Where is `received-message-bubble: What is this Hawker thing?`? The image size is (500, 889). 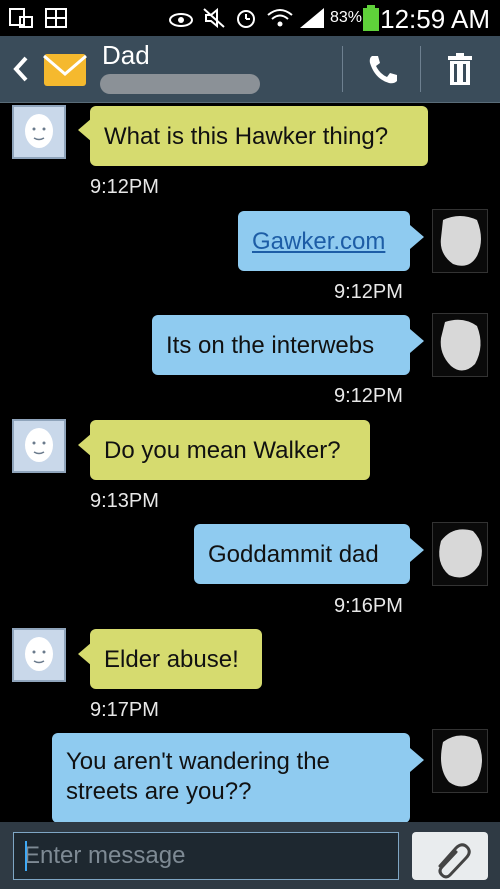
received-message-bubble: What is this Hawker thing? is located at coordinates (259, 136).